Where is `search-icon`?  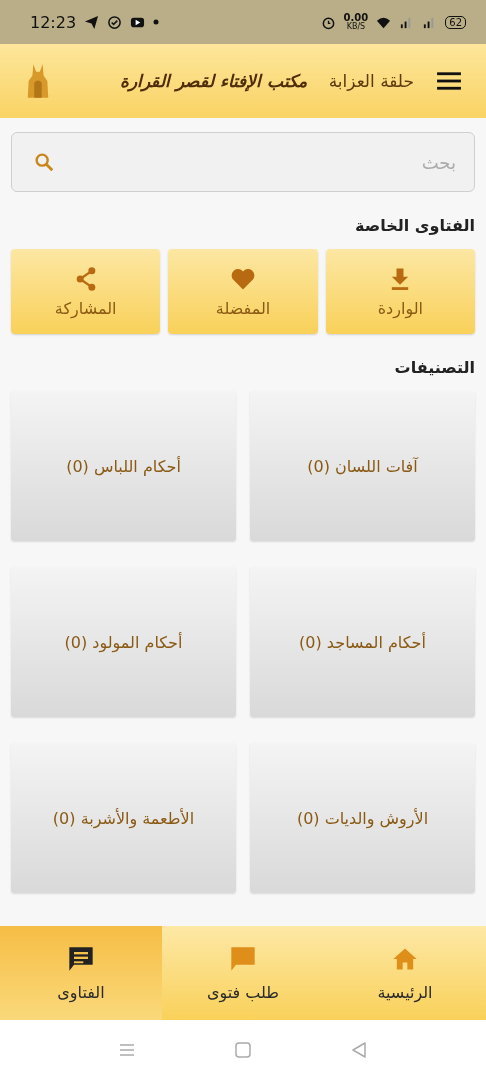
search-icon is located at coordinates (44, 162).